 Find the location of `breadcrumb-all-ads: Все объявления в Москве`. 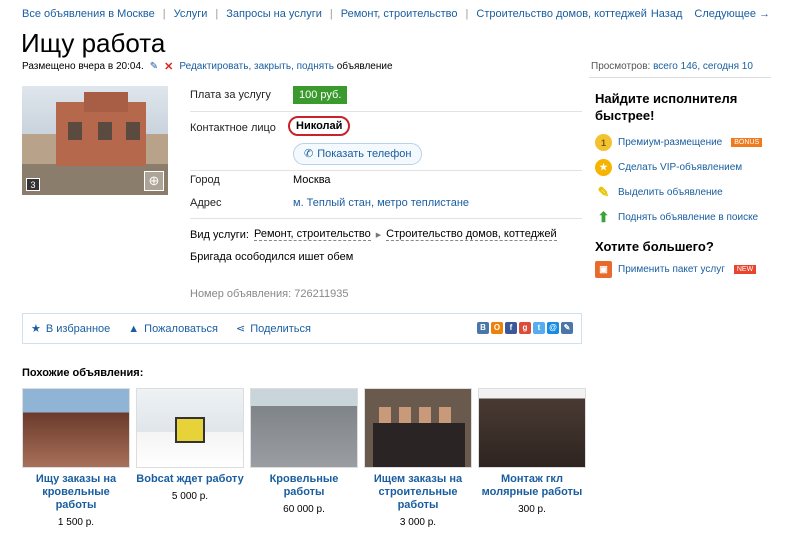

breadcrumb-all-ads: Все объявления в Москве is located at coordinates (88, 14).